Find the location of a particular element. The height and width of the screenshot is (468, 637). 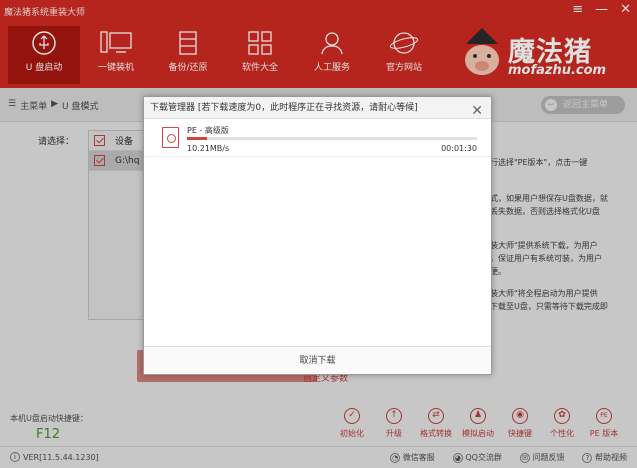

dialog-title-text: 下载管理器 [若下载速度为0，此时程序正在寻找资源，请耐心等候] is located at coordinates (284, 108).